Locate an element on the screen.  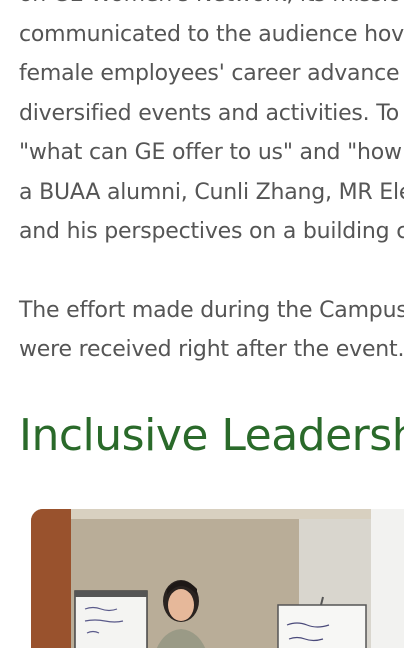
text-line: on GE Women's Network, its missio is located at coordinates (211, 7).